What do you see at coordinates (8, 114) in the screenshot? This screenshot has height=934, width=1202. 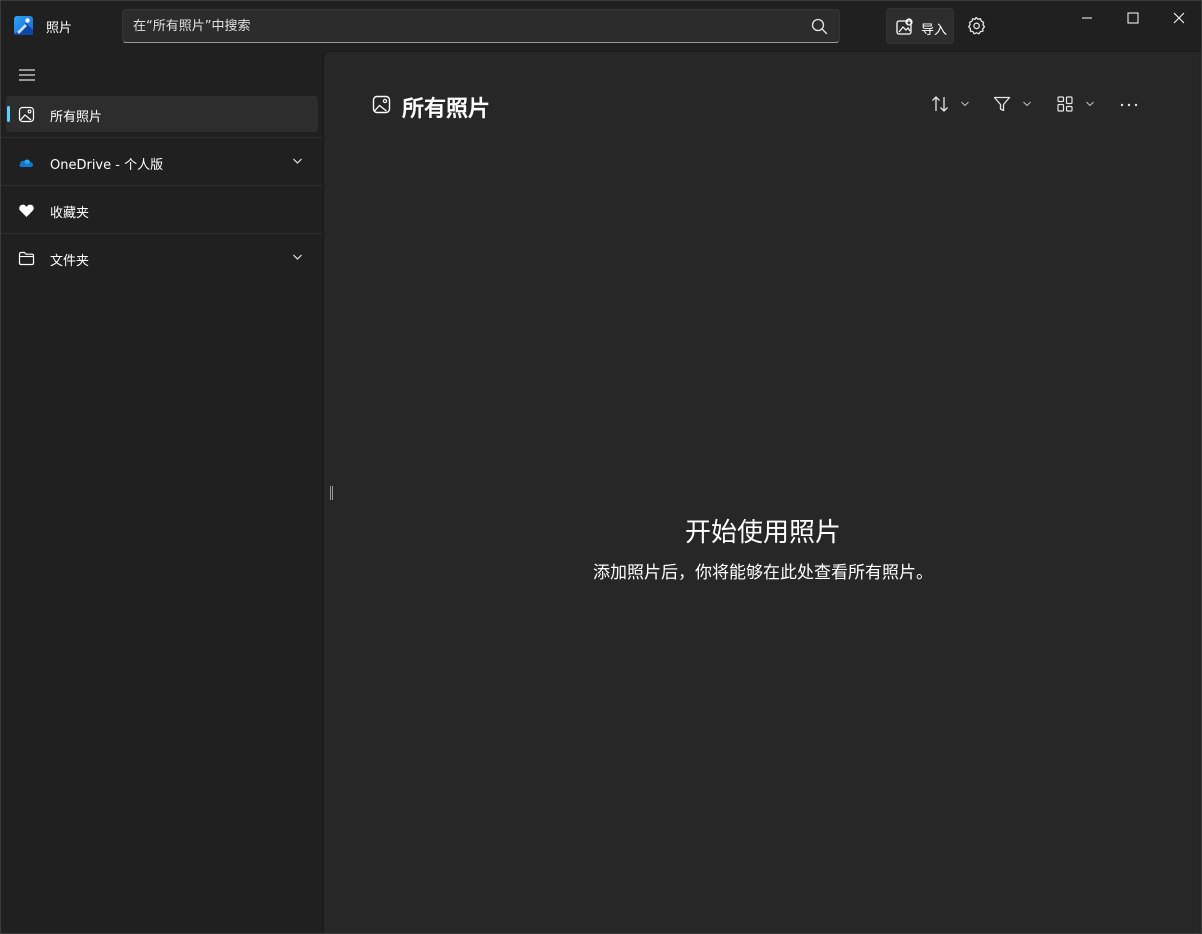 I see `selection-indicator` at bounding box center [8, 114].